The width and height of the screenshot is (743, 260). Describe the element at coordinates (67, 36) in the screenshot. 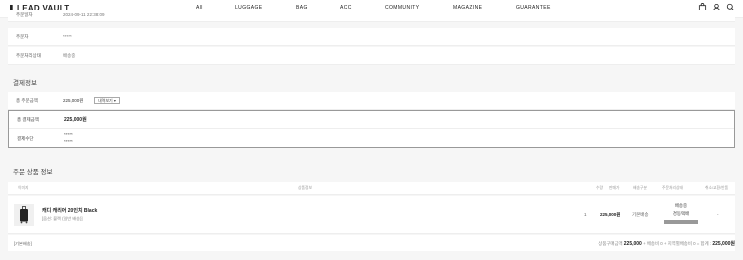

I see `orderer-value: *****` at that location.